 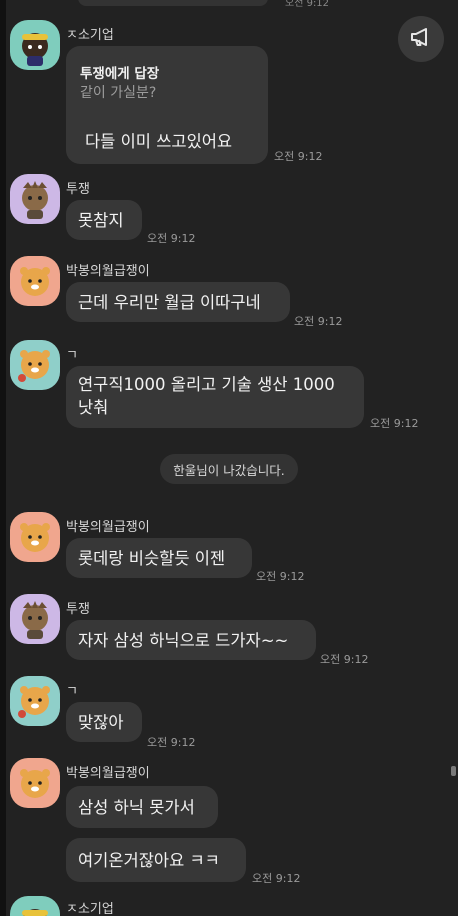 I want to click on message-bubble: 맞잖아, so click(x=104, y=722).